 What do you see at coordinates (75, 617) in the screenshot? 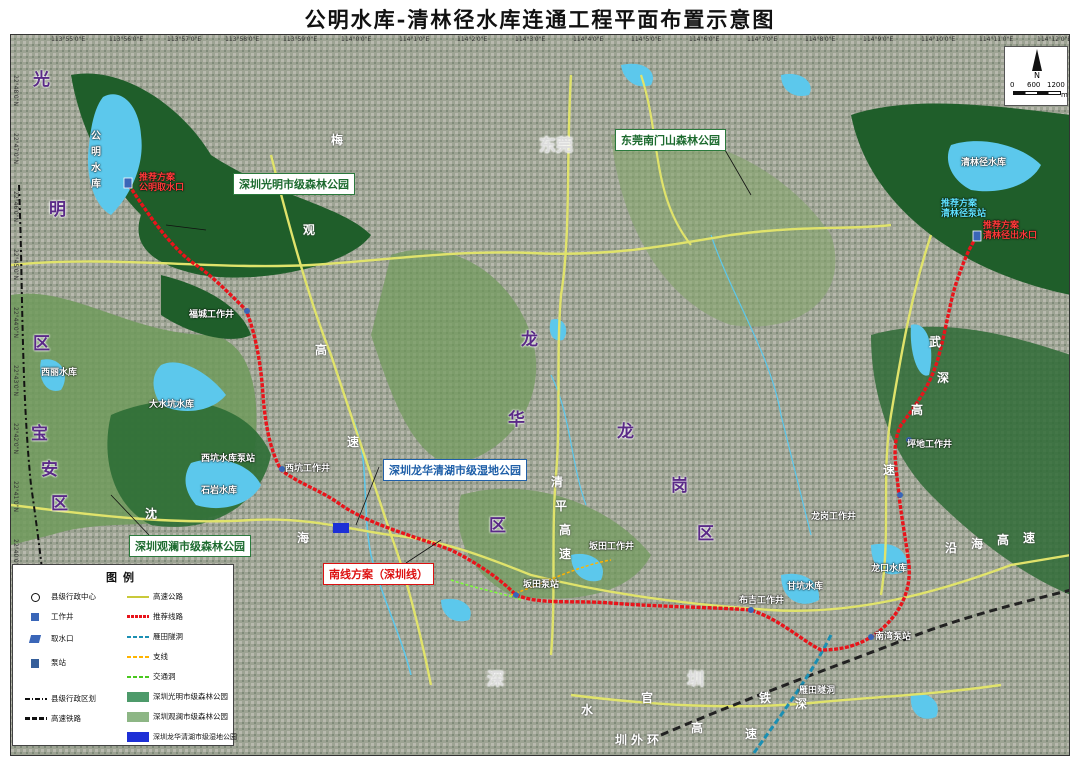
I see `legend-item: 工作井` at bounding box center [75, 617].